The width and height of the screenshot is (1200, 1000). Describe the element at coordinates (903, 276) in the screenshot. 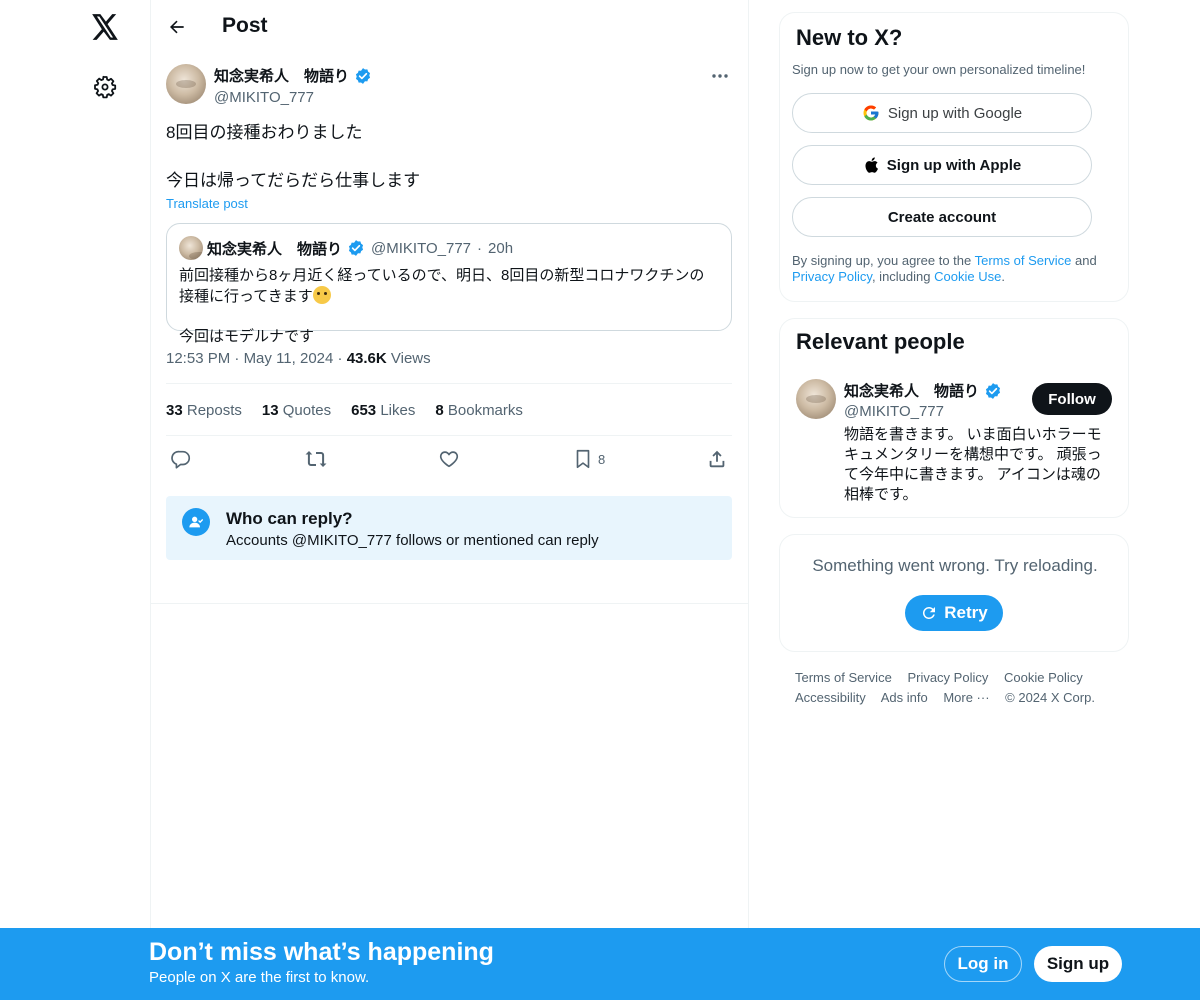

I see `legal-including: , including` at that location.